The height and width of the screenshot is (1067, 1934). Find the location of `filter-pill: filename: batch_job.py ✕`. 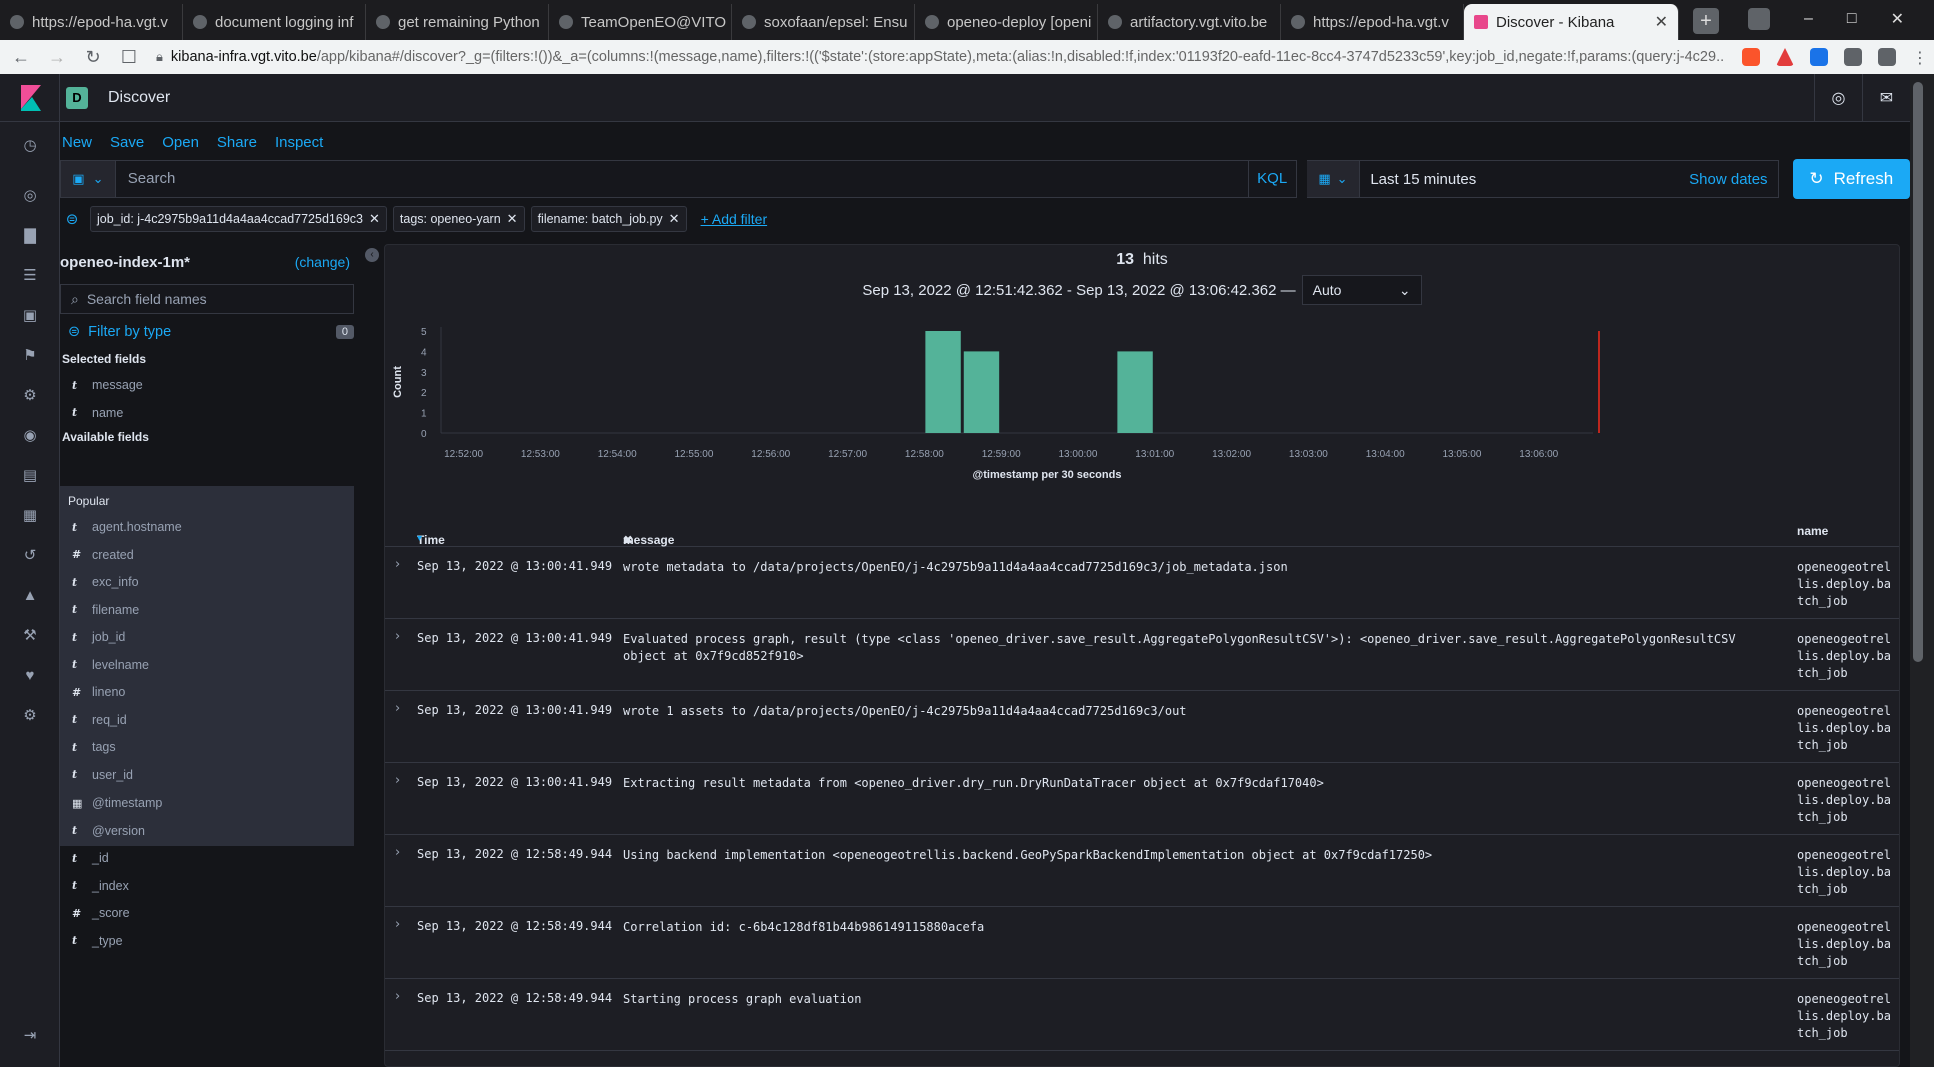

filter-pill: filename: batch_job.py ✕ is located at coordinates (608, 219).